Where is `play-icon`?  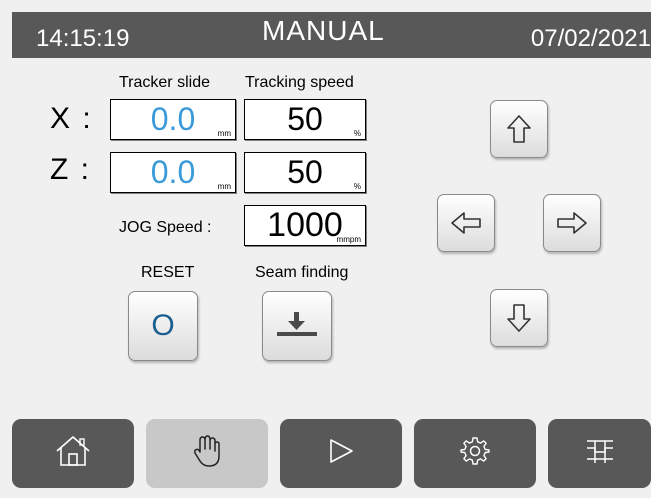
play-icon is located at coordinates (341, 453).